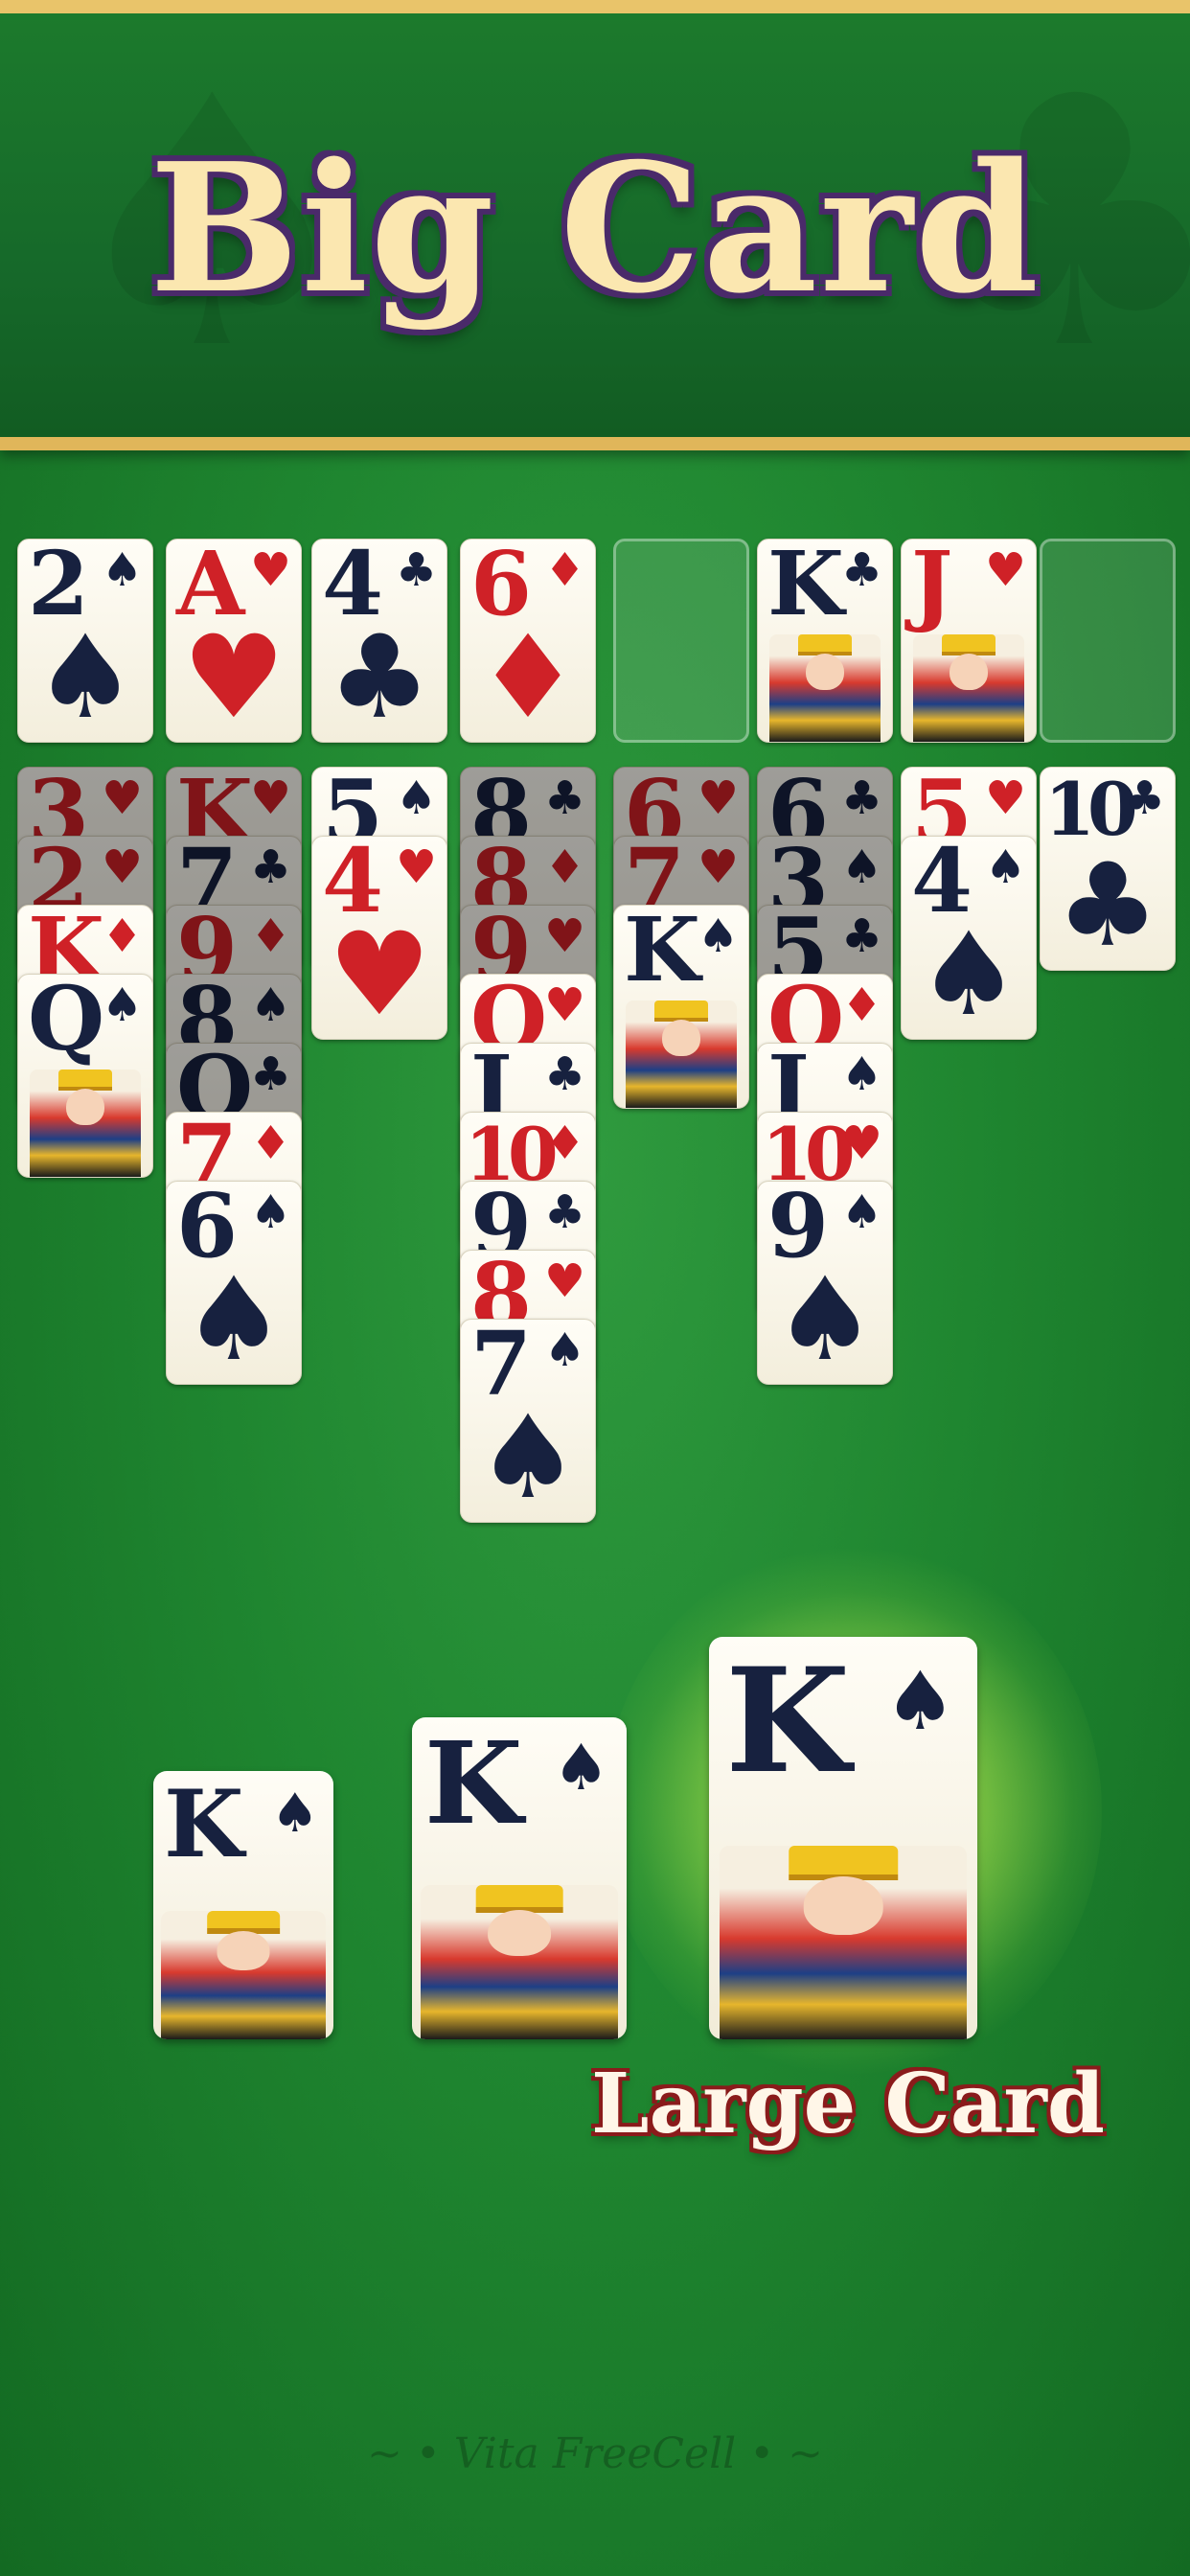 This screenshot has width=1190, height=2576. What do you see at coordinates (848, 2104) in the screenshot?
I see `large-card-label: Large Card` at bounding box center [848, 2104].